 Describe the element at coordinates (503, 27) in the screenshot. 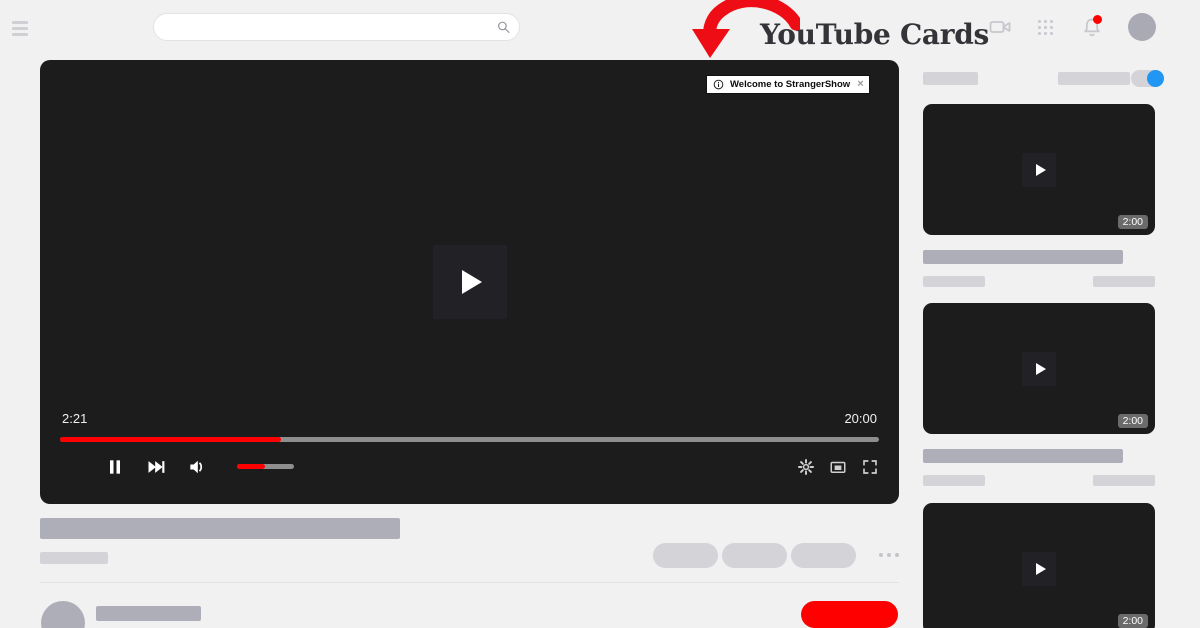

I see `search-icon` at that location.